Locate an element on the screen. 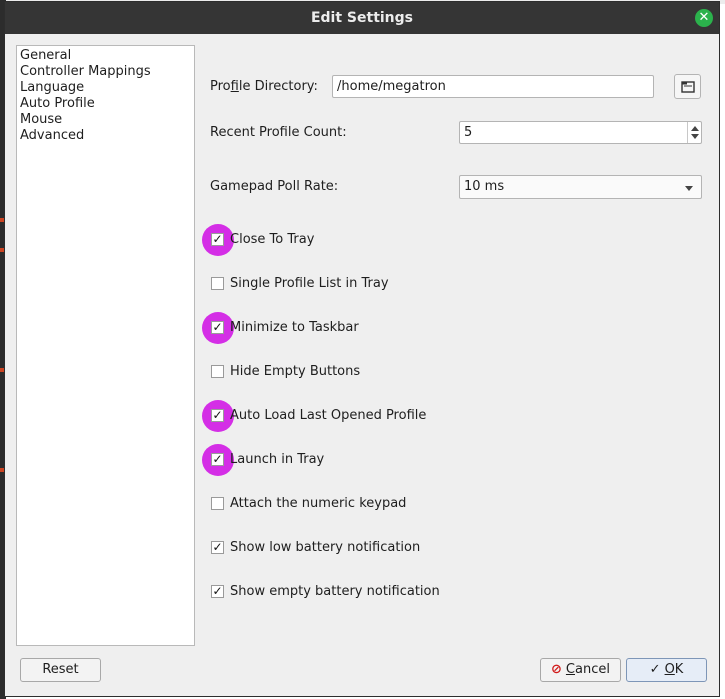  dialog-title: Edit Settings is located at coordinates (362, 18).